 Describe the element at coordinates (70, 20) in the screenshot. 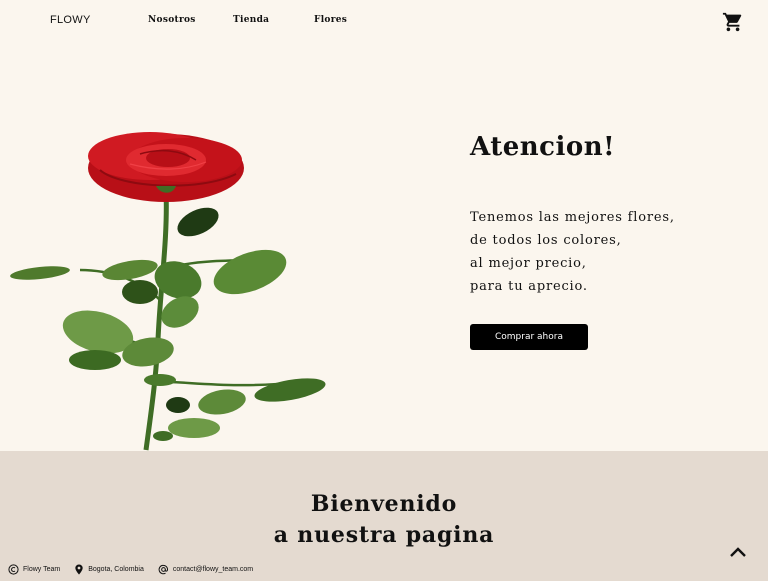

I see `logo: FLOWY` at that location.